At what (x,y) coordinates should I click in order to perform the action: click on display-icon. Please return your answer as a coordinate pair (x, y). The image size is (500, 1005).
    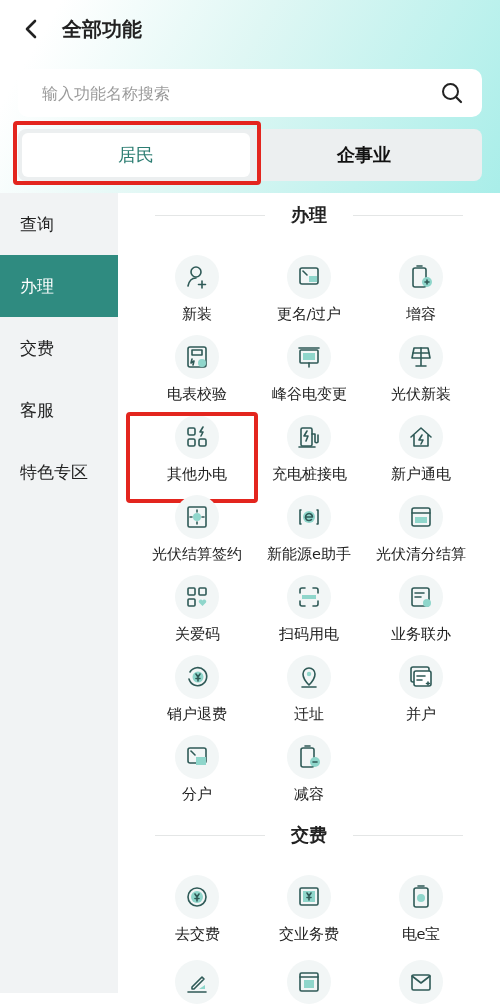
    Looking at the image, I should click on (309, 357).